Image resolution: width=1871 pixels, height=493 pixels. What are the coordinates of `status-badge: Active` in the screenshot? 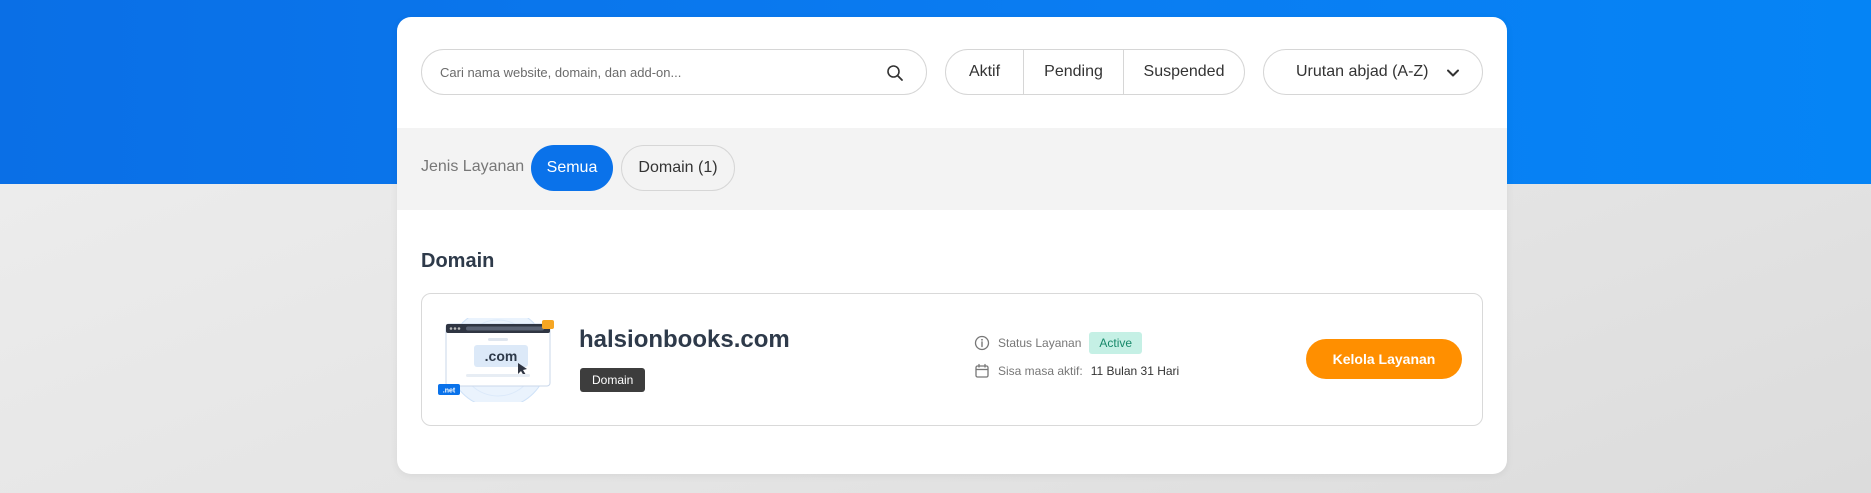 It's located at (1116, 343).